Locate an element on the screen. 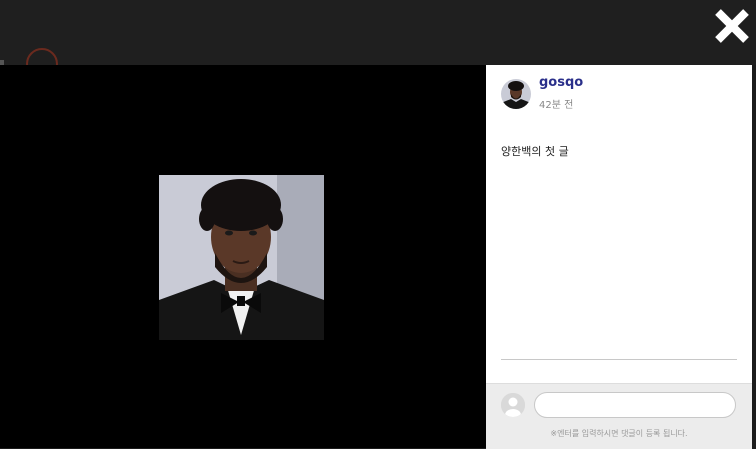 This screenshot has width=756, height=449. overlay-top-bar is located at coordinates (378, 32).